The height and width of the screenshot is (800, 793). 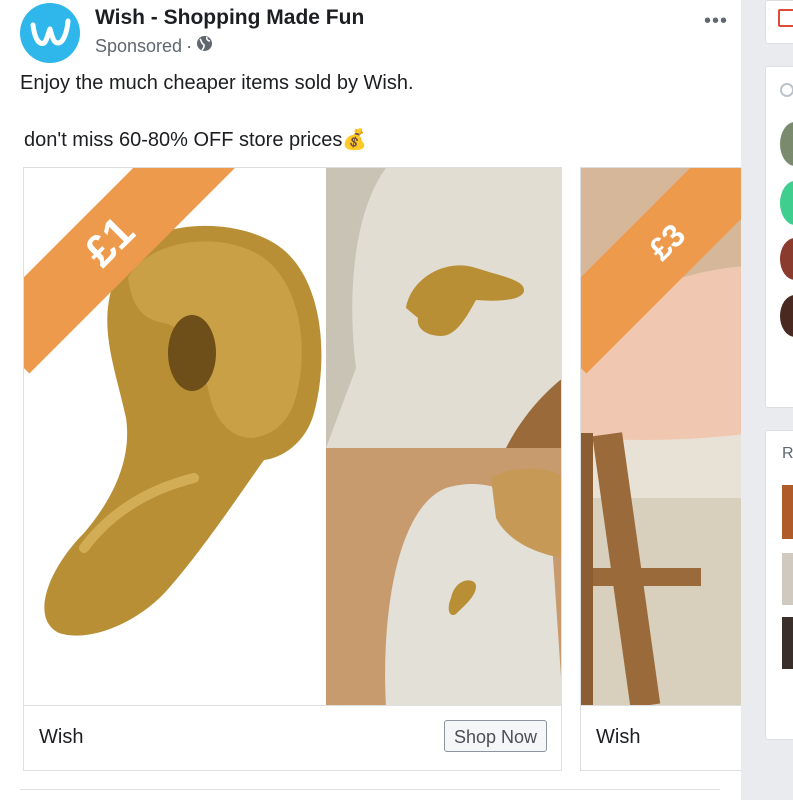 I want to click on post-text-line2: don't miss 60-80% OFF store prices💰, so click(x=195, y=139).